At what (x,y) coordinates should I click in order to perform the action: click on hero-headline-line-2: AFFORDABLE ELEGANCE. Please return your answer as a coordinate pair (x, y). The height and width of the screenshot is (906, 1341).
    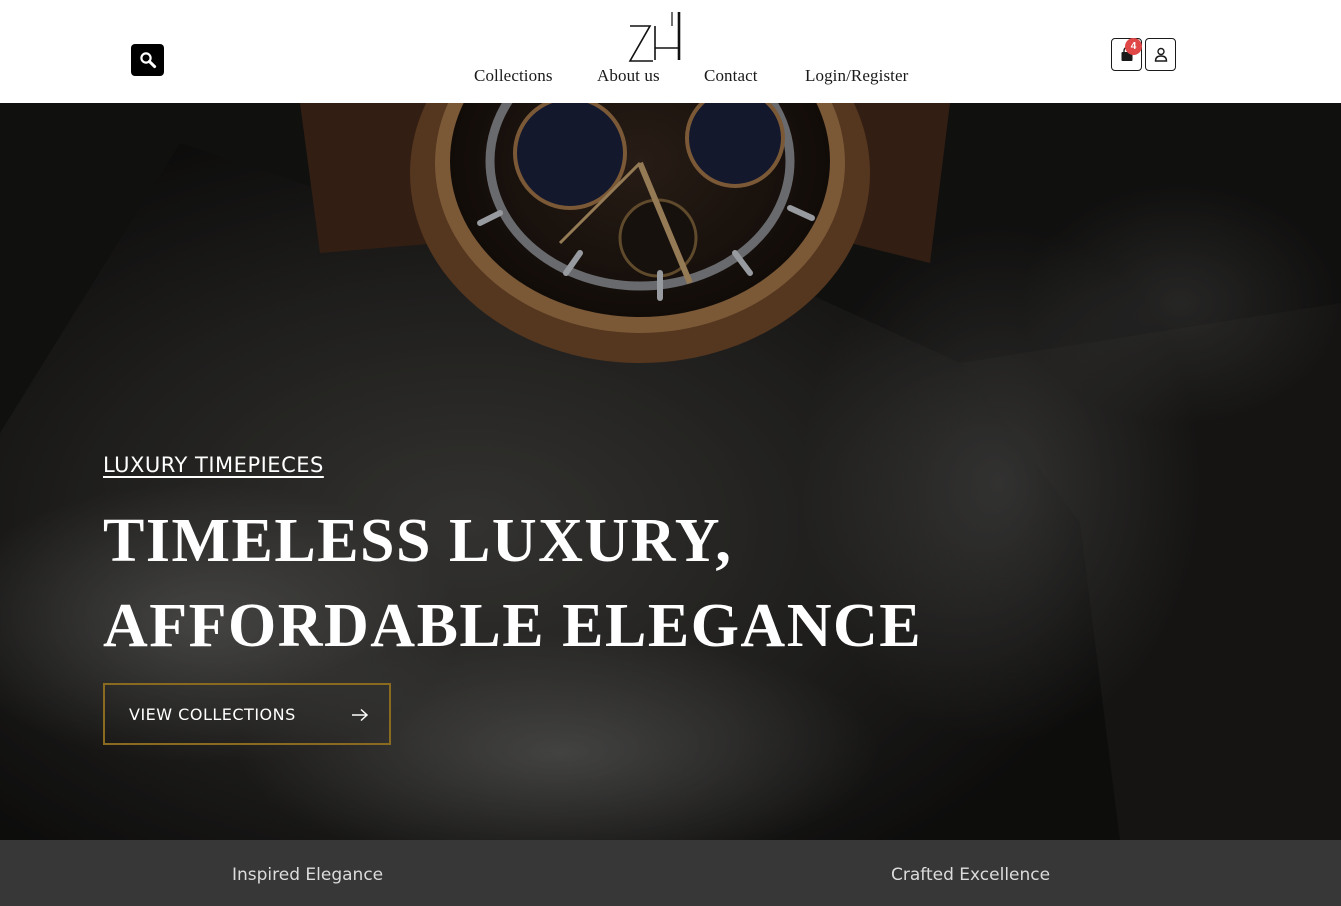
    Looking at the image, I should click on (513, 626).